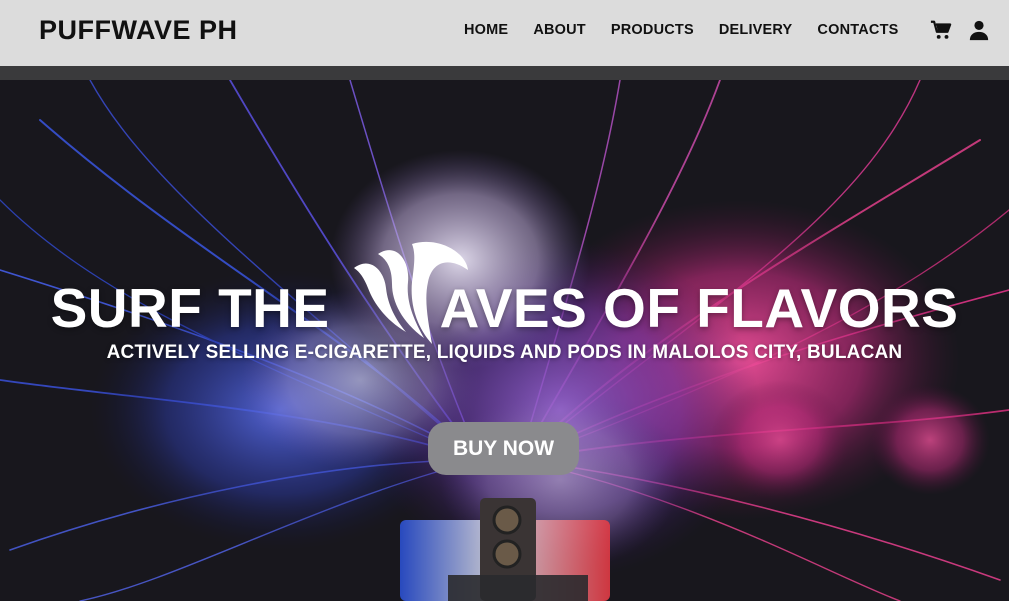 The height and width of the screenshot is (601, 1009). Describe the element at coordinates (960, 30) in the screenshot. I see `nav-icons` at that location.